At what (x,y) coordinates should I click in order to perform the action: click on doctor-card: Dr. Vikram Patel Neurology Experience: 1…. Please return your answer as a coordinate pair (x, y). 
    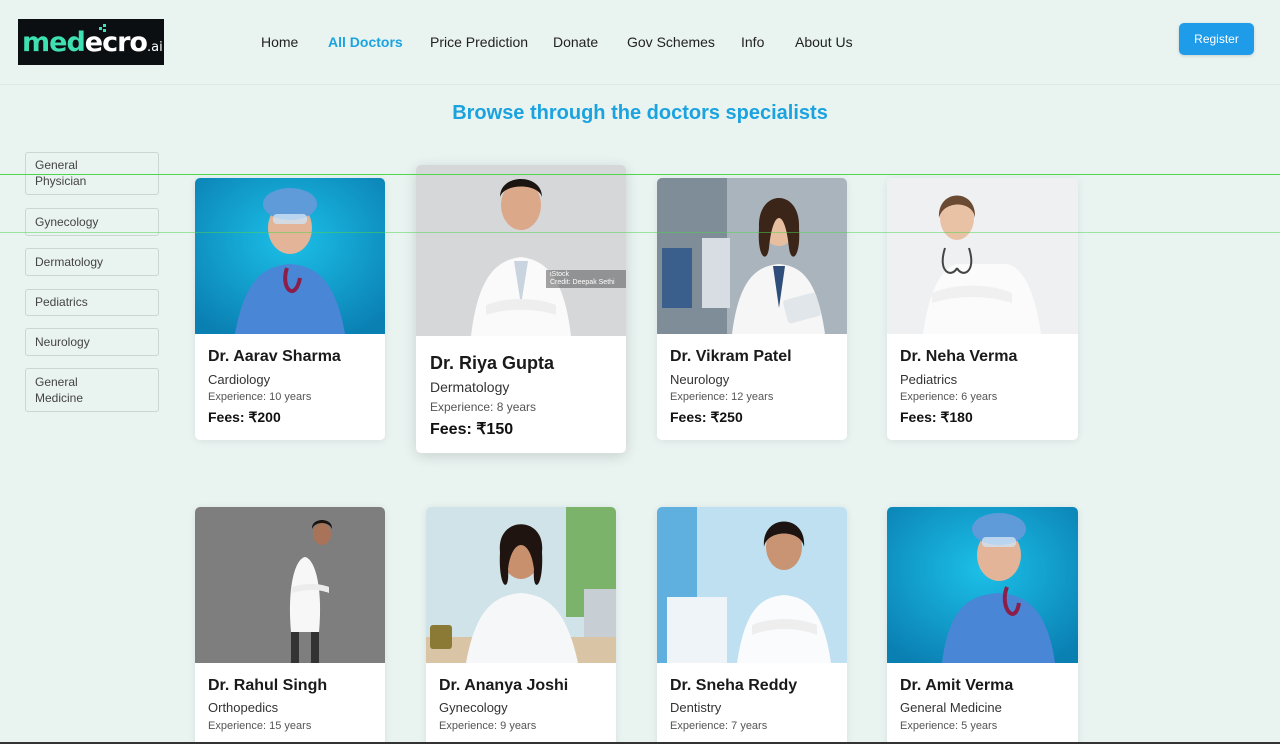
    Looking at the image, I should click on (752, 309).